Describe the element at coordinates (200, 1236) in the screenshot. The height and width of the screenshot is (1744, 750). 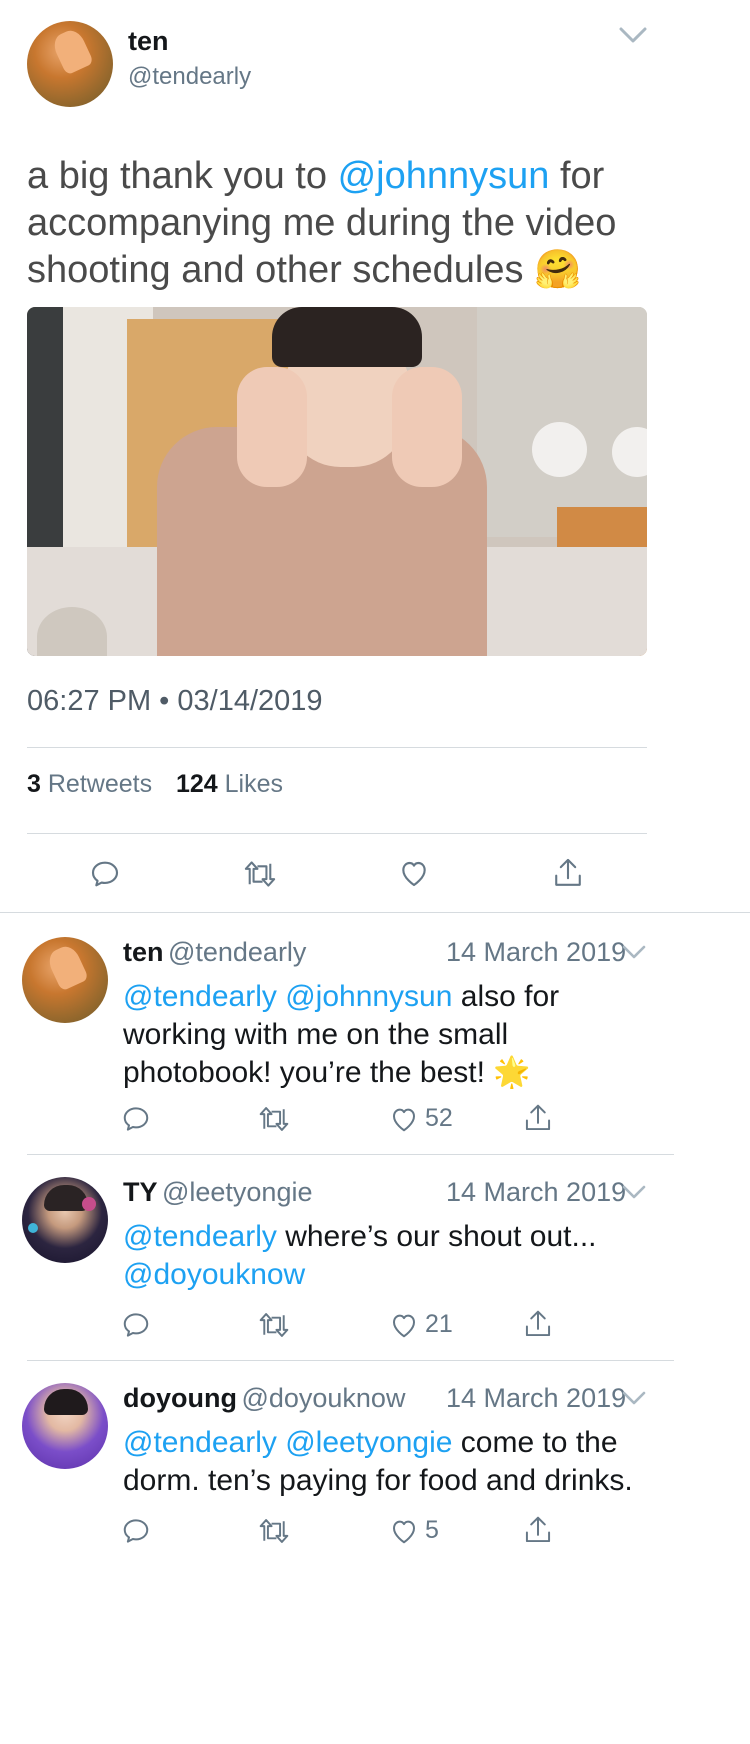
I see `reply-mentions: @tendearly` at that location.